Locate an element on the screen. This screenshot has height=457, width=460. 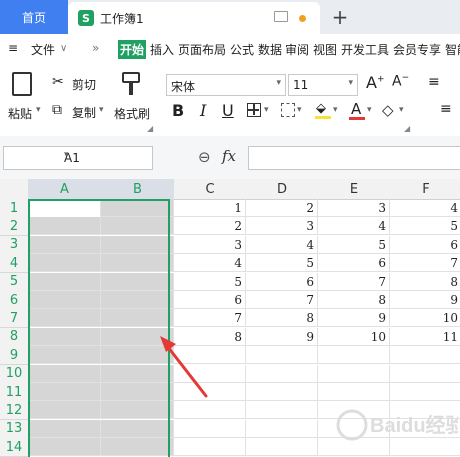
cut-button: 剪切 is located at coordinates (84, 84).